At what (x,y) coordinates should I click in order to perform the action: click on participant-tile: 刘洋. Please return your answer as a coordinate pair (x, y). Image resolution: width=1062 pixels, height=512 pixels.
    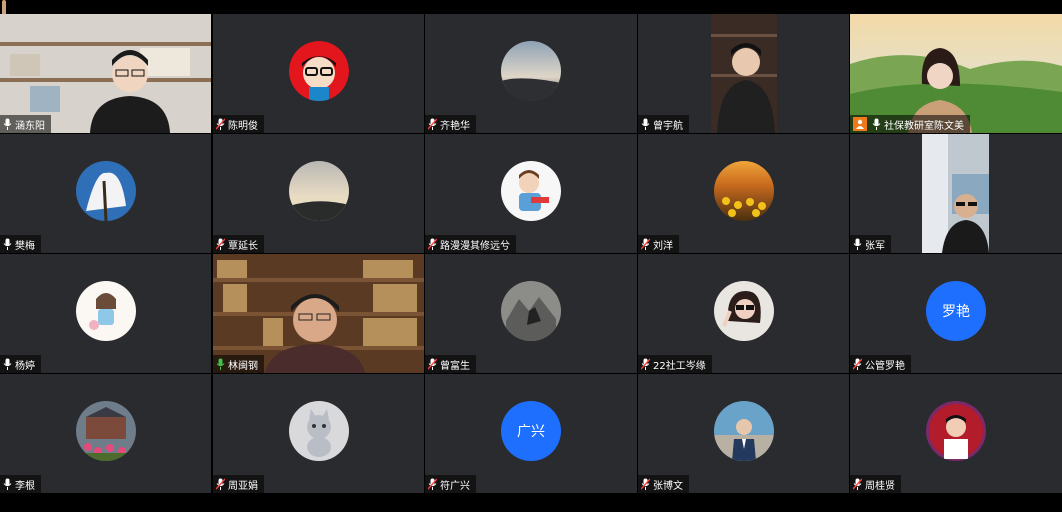
    Looking at the image, I should click on (743, 193).